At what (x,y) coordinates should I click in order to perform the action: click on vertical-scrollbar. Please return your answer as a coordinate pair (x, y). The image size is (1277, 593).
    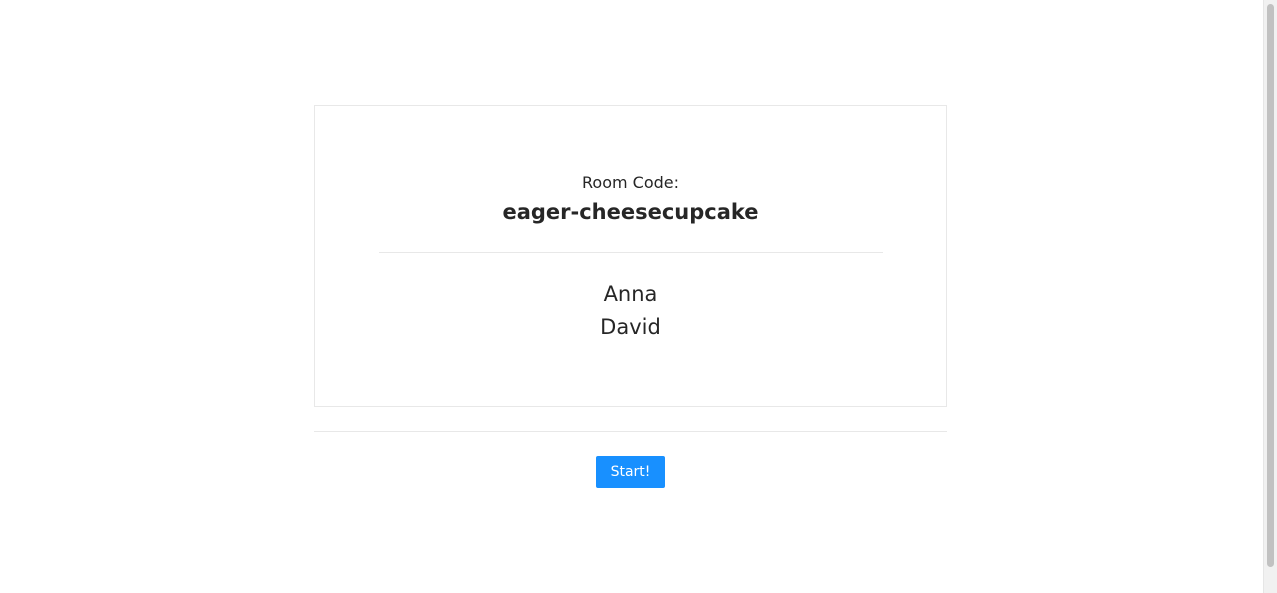
    Looking at the image, I should click on (1270, 296).